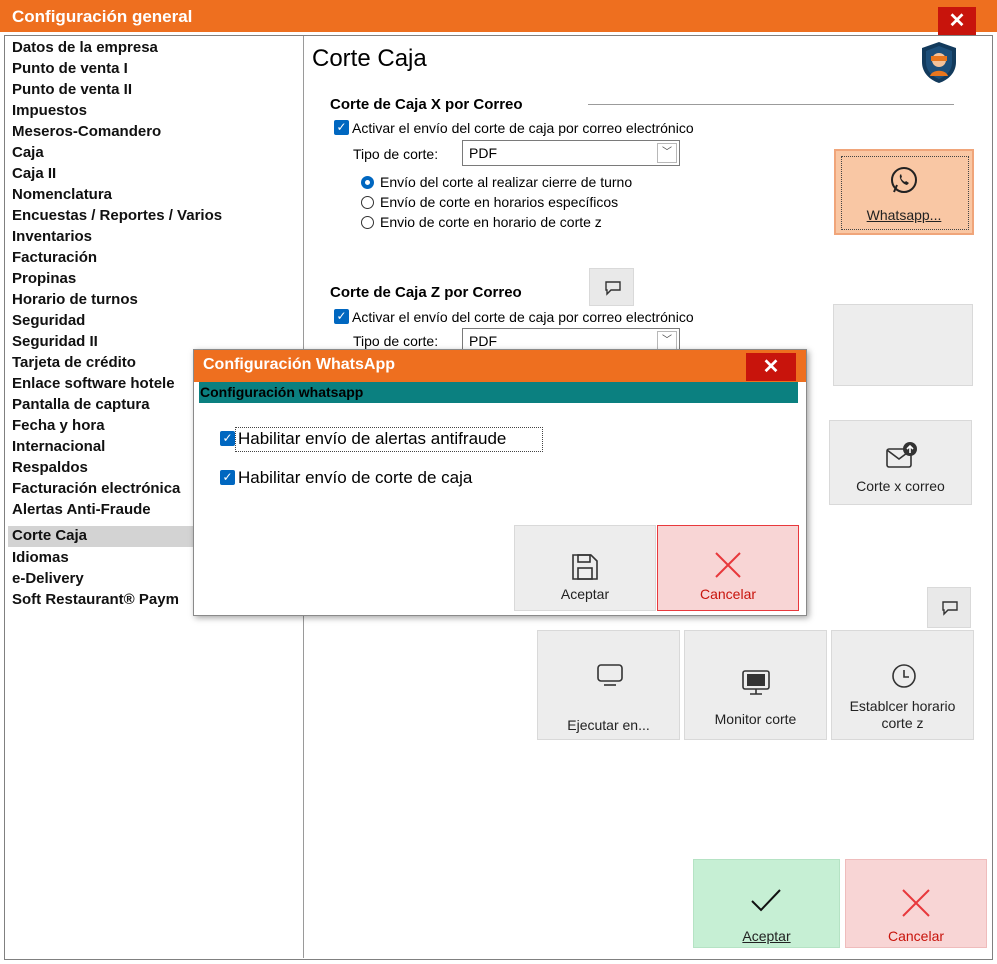 The height and width of the screenshot is (964, 997). Describe the element at coordinates (155, 237) in the screenshot. I see `sidebar-item: Inventarios` at that location.